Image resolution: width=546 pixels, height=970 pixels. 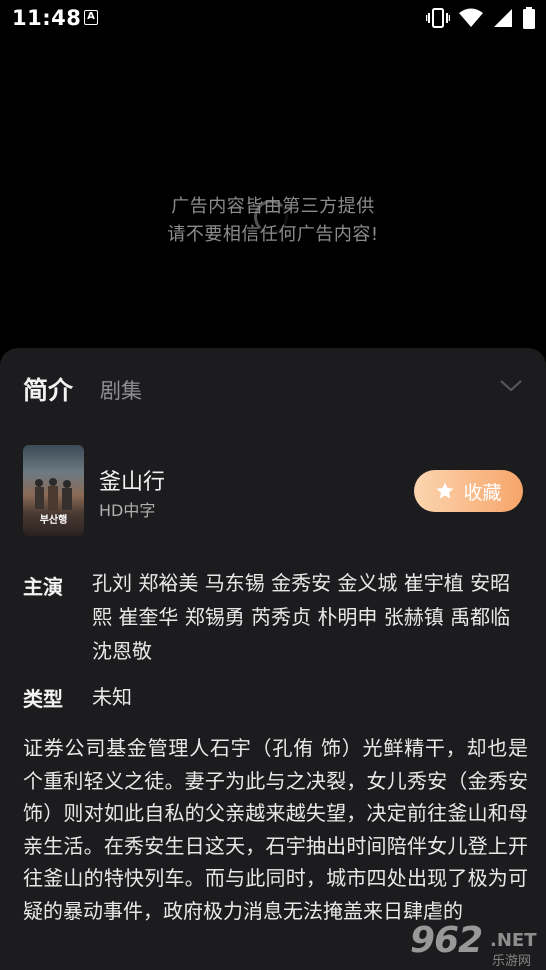 I want to click on movie-poster: 부산행, so click(x=53, y=490).